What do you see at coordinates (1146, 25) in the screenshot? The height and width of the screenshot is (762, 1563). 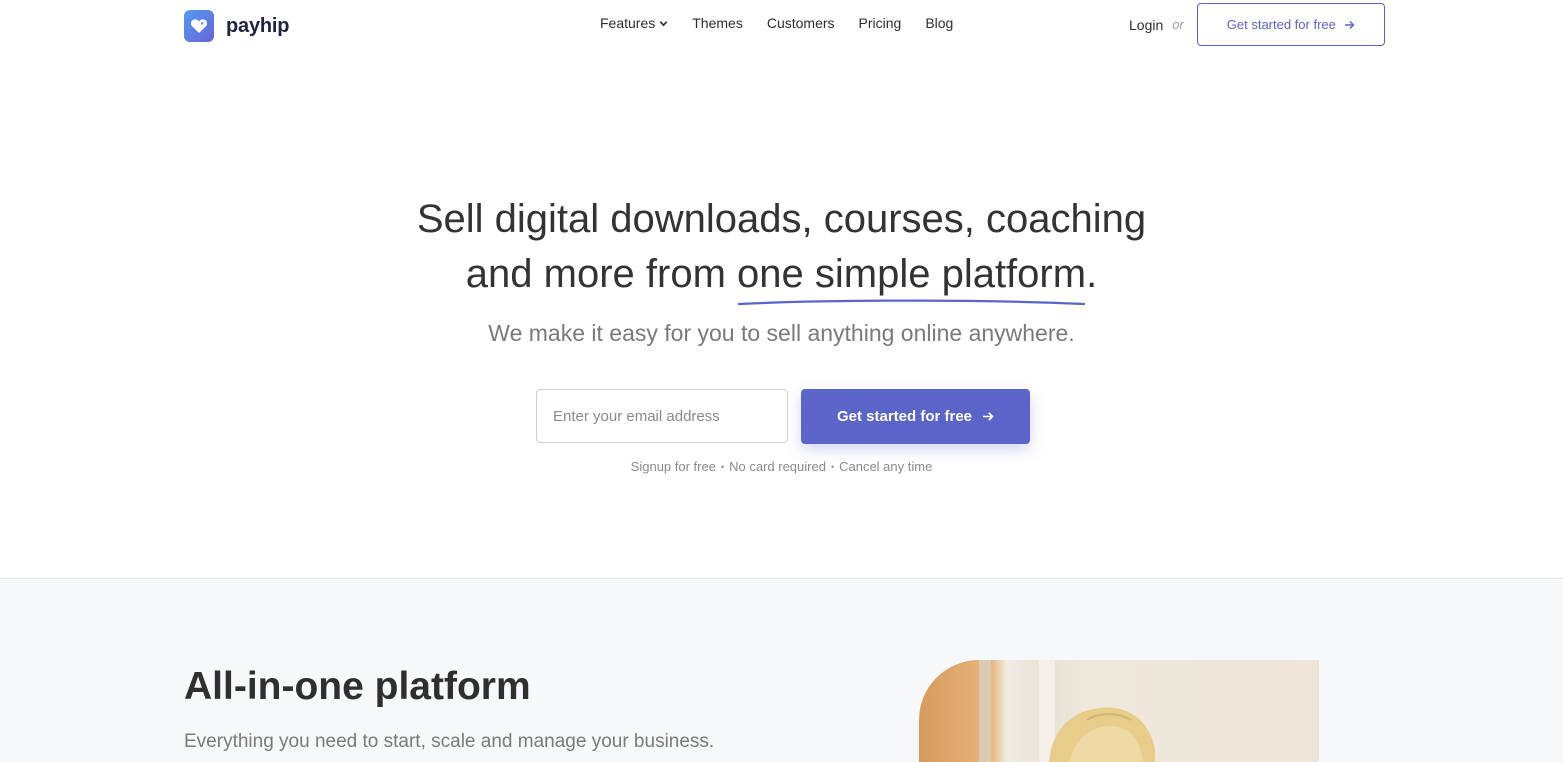 I see `login-link: Login` at bounding box center [1146, 25].